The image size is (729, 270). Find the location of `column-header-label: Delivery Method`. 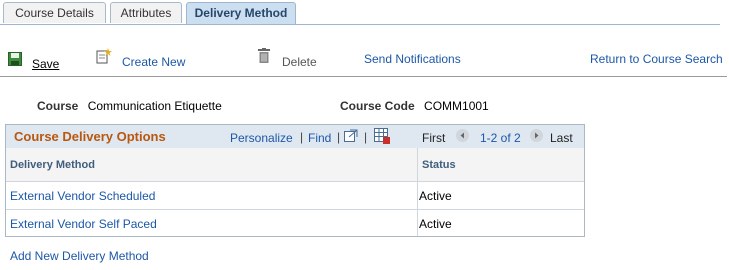

column-header-label: Delivery Method is located at coordinates (52, 165).